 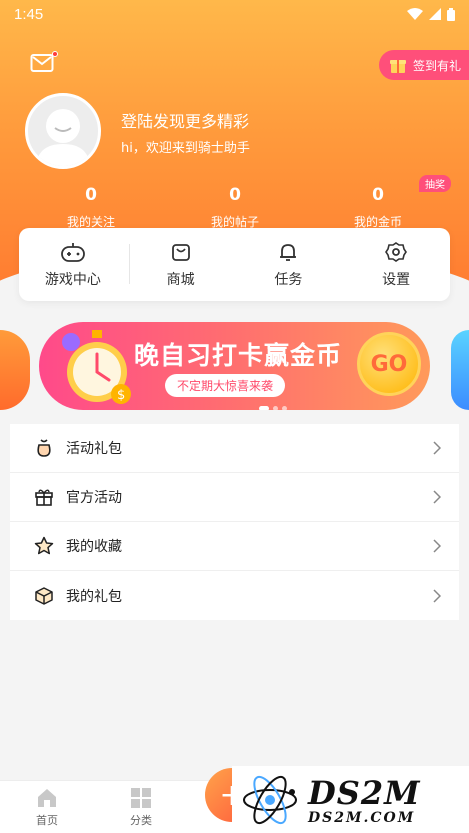 I want to click on watermark-text: DS2M DS2M.COM, so click(x=364, y=800).